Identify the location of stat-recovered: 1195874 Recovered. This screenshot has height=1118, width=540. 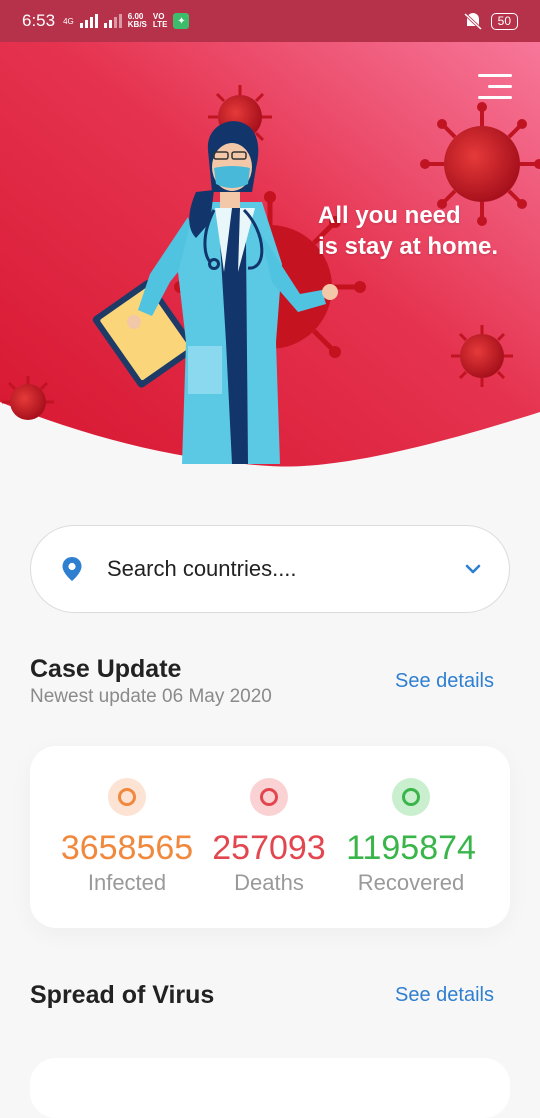
(411, 837).